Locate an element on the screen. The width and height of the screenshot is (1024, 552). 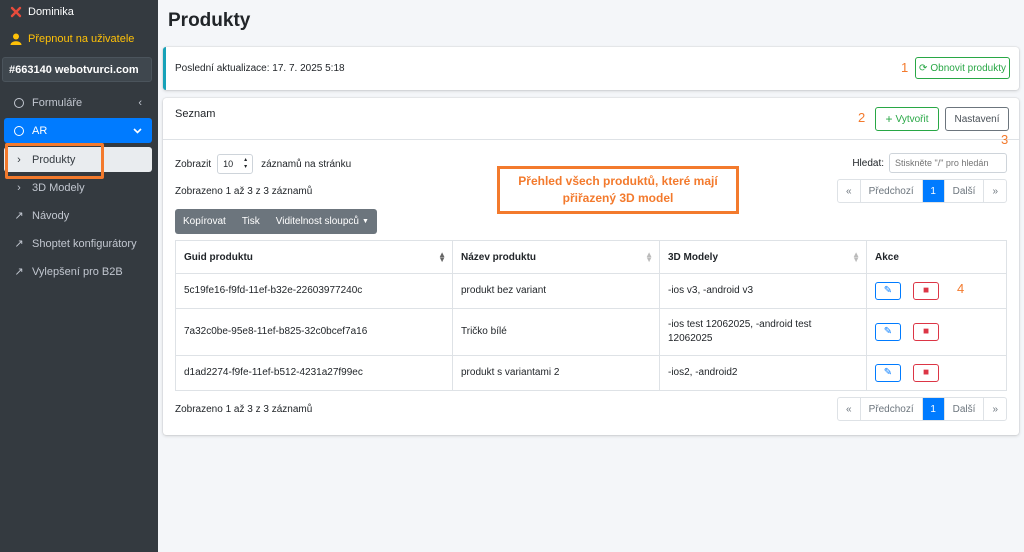
marker-1: 1 is located at coordinates (905, 67).